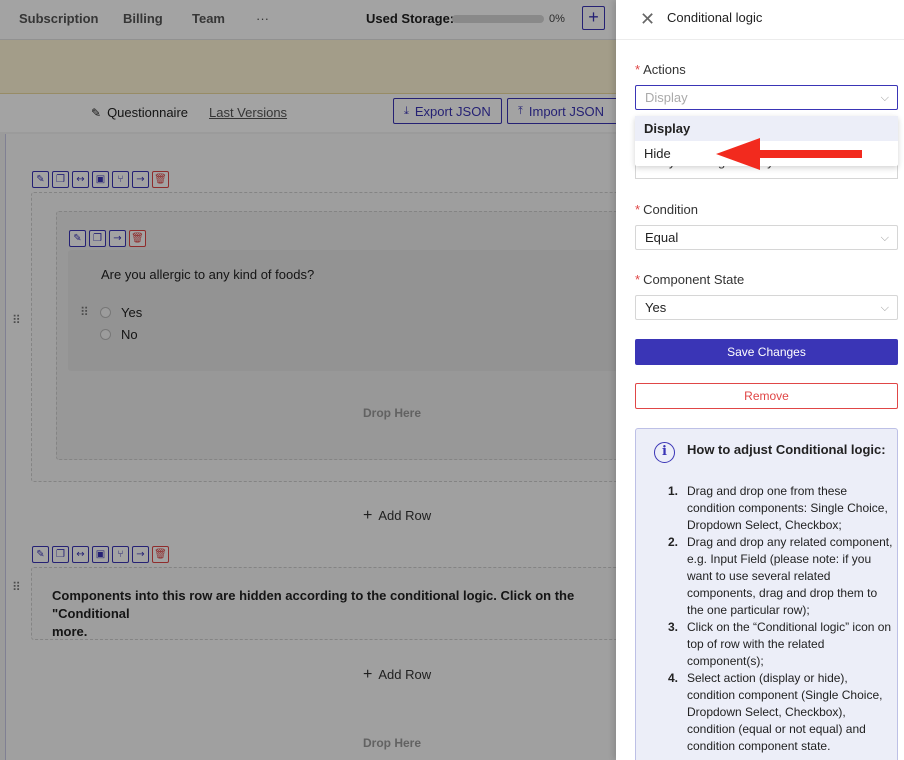 The image size is (904, 760). I want to click on panel-header: ✕ Conditional logic, so click(760, 20).